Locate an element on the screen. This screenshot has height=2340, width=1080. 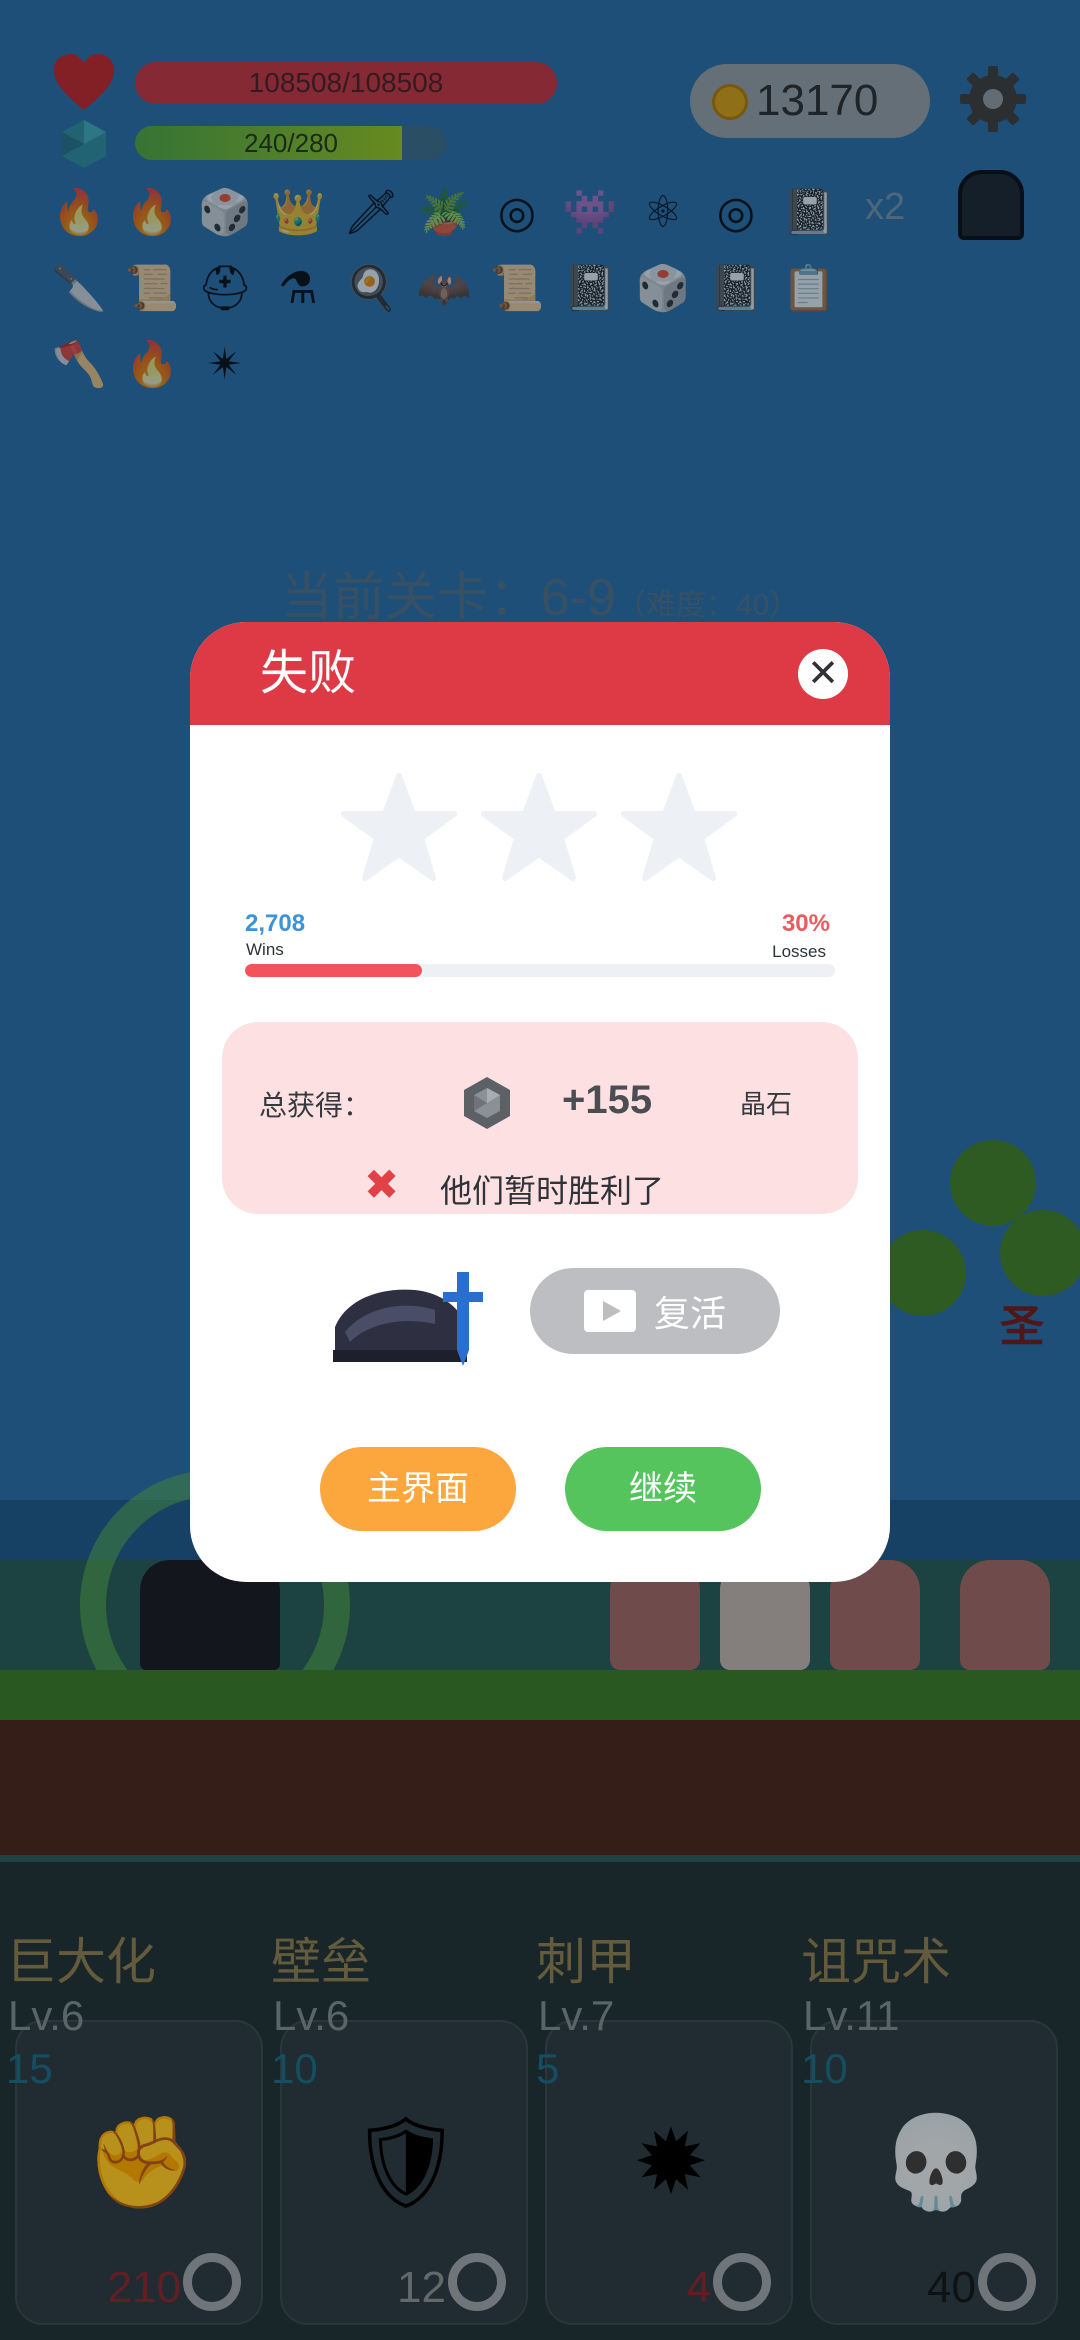
close-icon: ✕ is located at coordinates (823, 674).